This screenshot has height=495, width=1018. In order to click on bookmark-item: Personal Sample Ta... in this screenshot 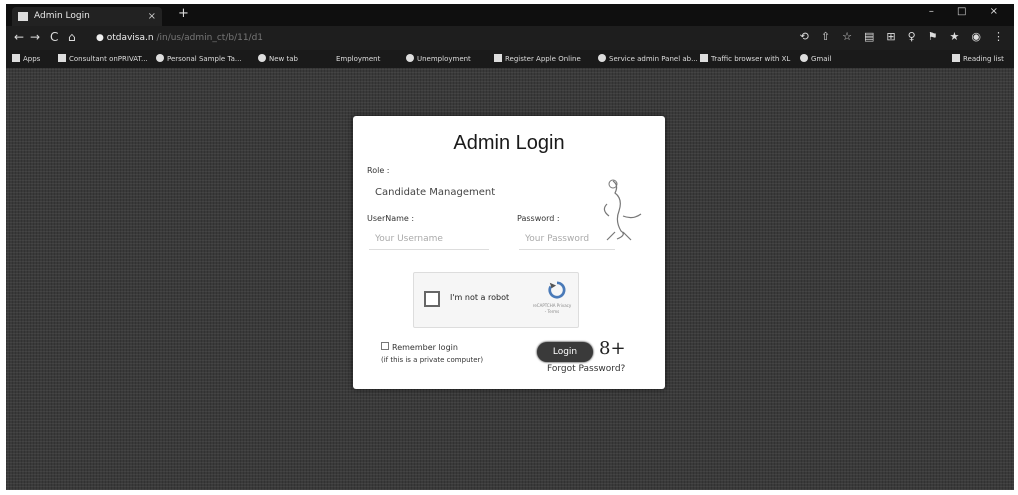, I will do `click(199, 59)`.